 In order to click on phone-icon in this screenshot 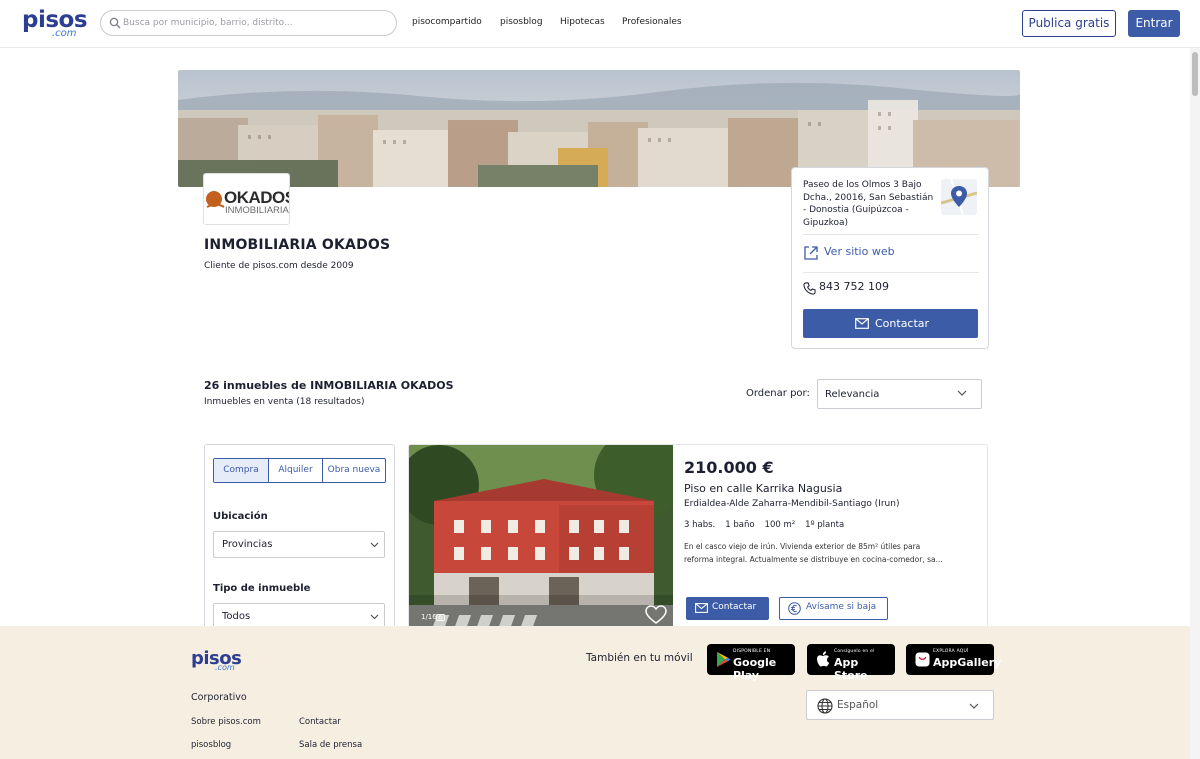, I will do `click(809, 288)`.